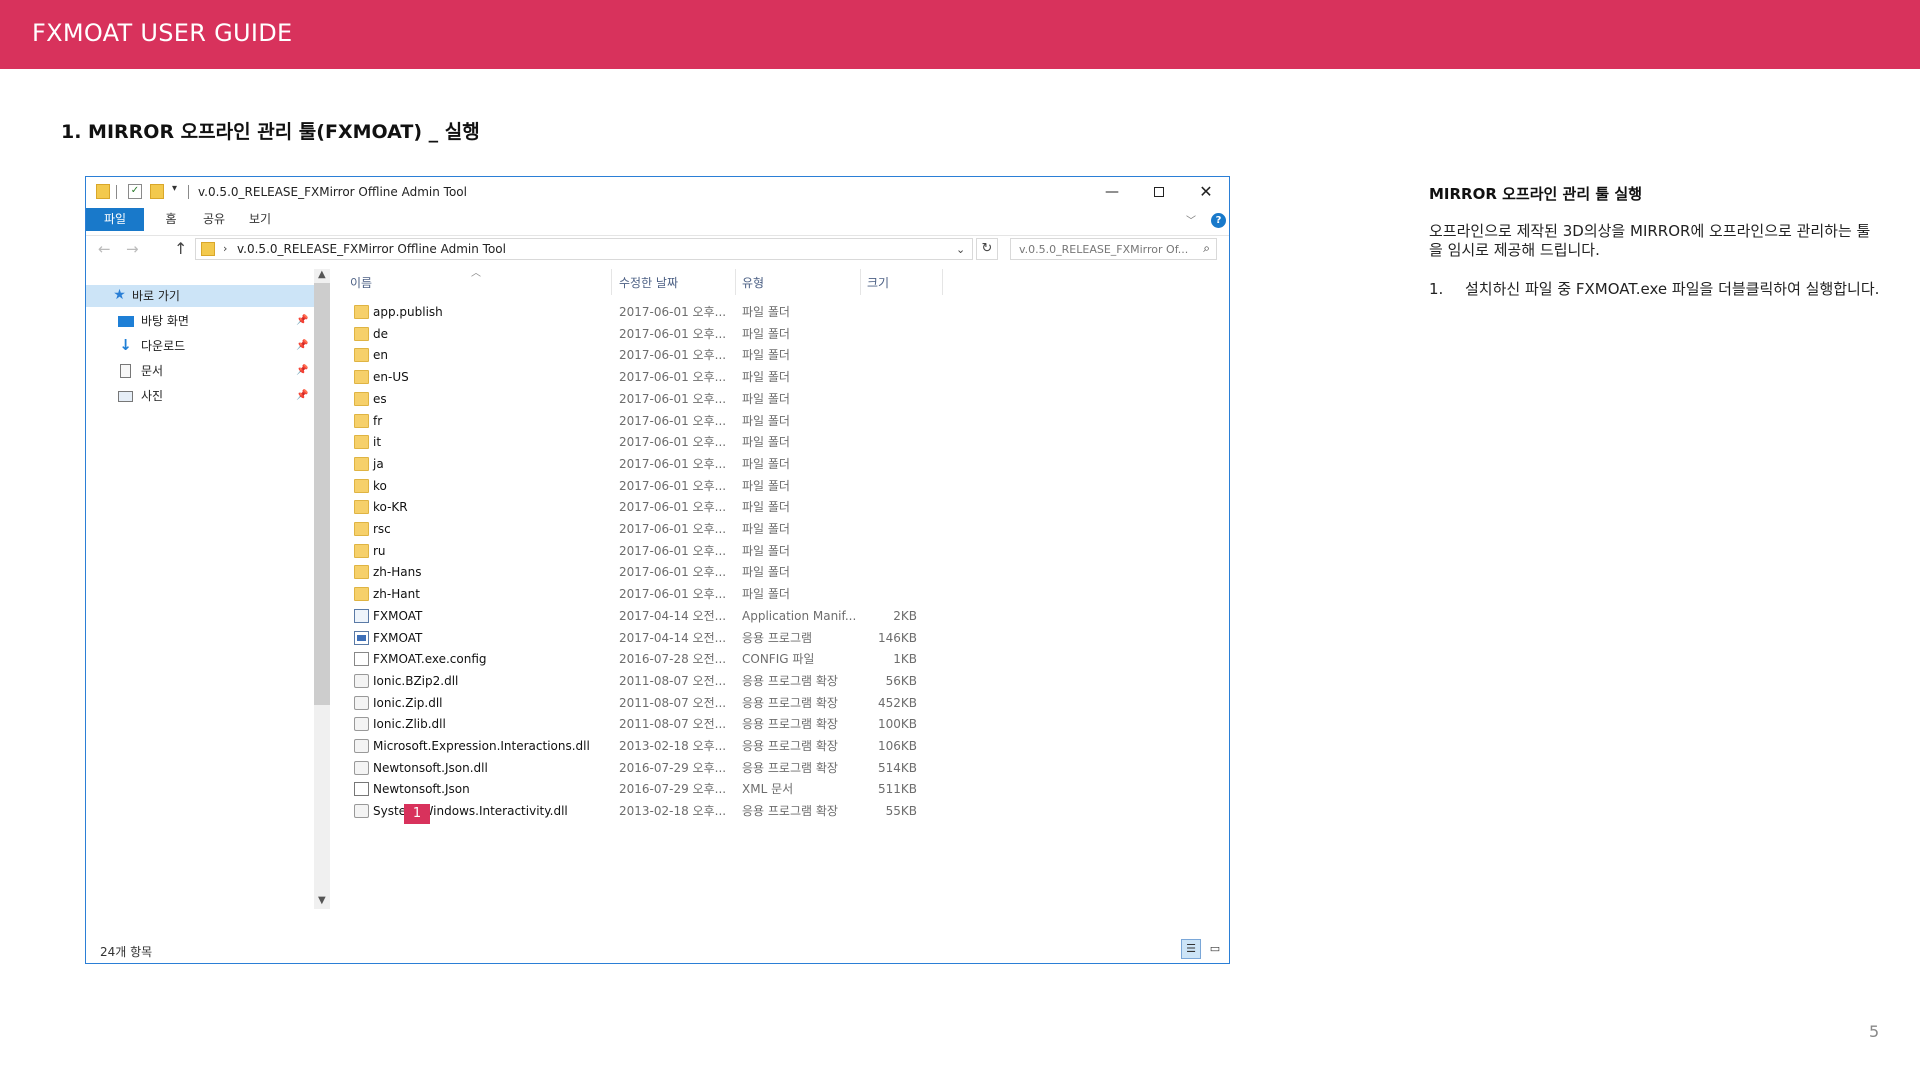 The width and height of the screenshot is (1920, 1080). I want to click on file-row: rsc 2017-06-01 오후... 파일 폴더, so click(657, 529).